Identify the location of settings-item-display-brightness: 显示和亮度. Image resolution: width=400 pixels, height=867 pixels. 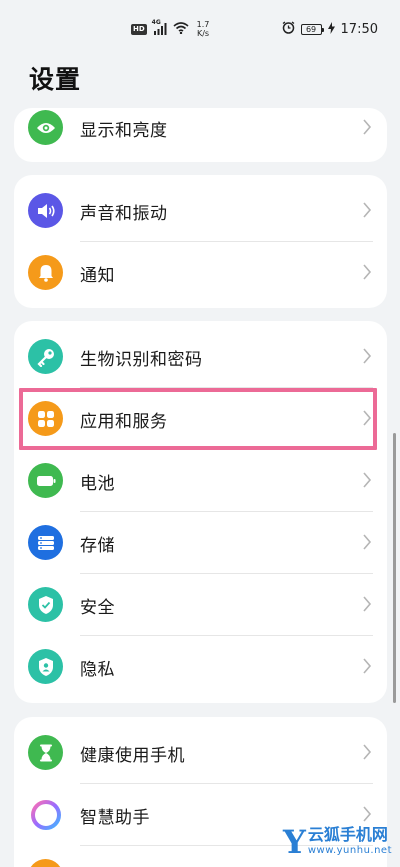
(200, 133).